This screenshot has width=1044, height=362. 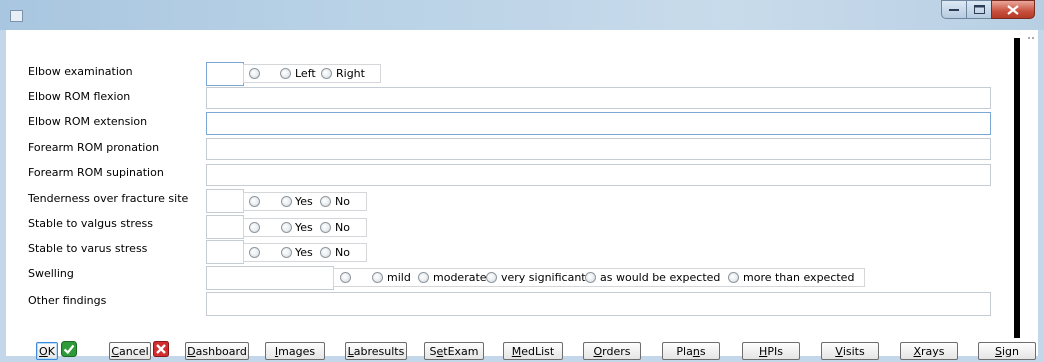 I want to click on close-button, so click(x=1013, y=9).